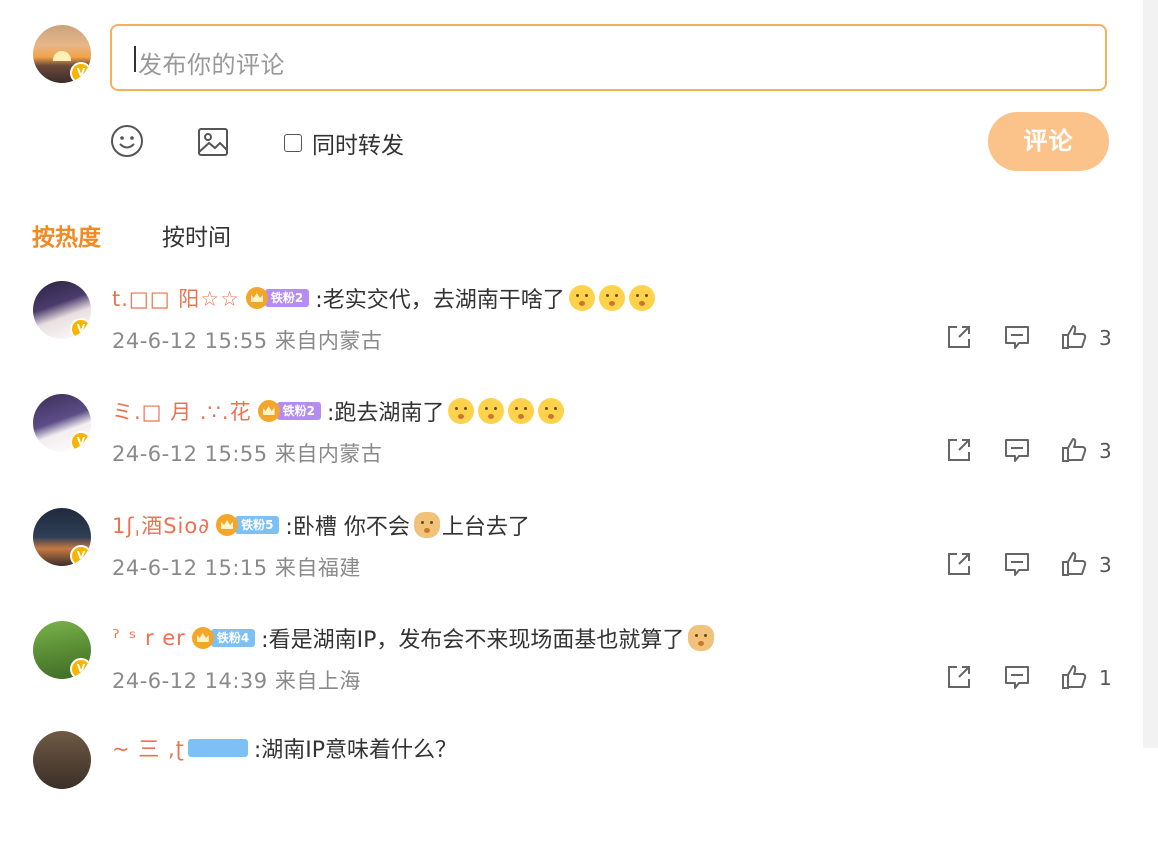 The width and height of the screenshot is (1158, 843). I want to click on commenter-username: ~ 三 ,ʈ, so click(148, 748).